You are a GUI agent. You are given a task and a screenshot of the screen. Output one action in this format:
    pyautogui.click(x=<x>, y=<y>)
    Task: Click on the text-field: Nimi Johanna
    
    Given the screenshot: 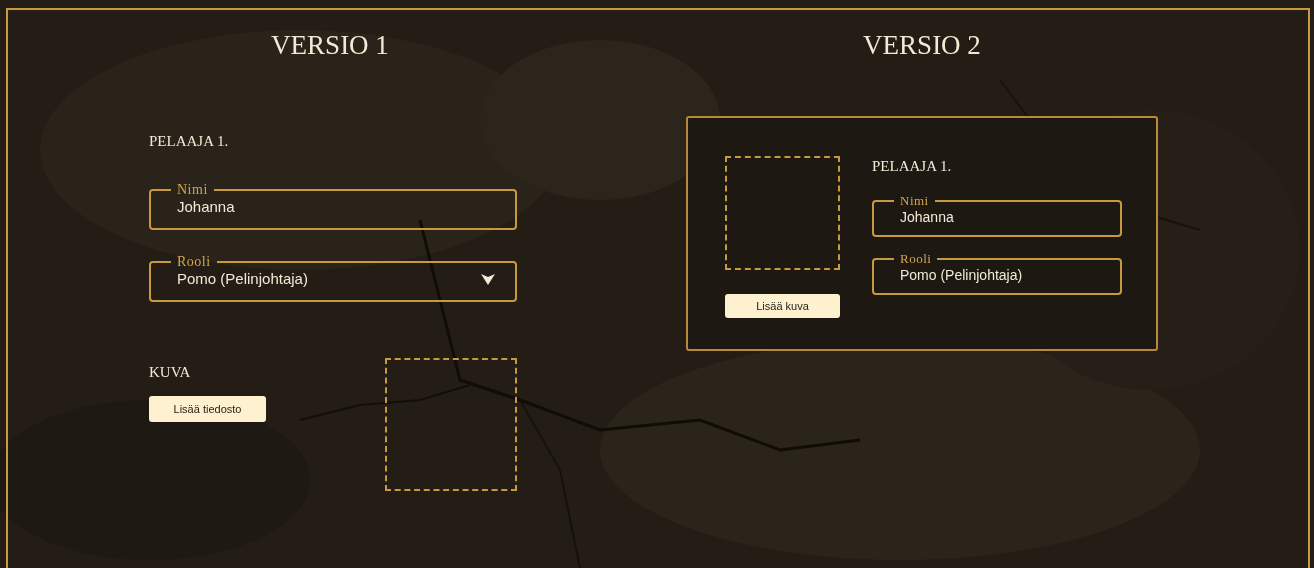 What is the action you would take?
    pyautogui.click(x=333, y=206)
    